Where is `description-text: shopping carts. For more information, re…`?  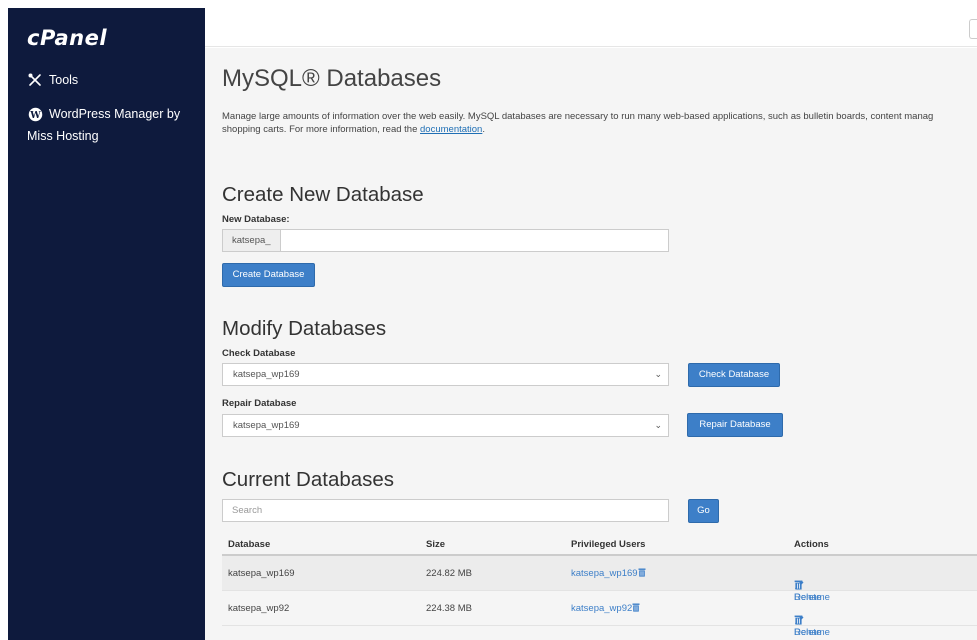 description-text: shopping carts. For more information, re… is located at coordinates (321, 129).